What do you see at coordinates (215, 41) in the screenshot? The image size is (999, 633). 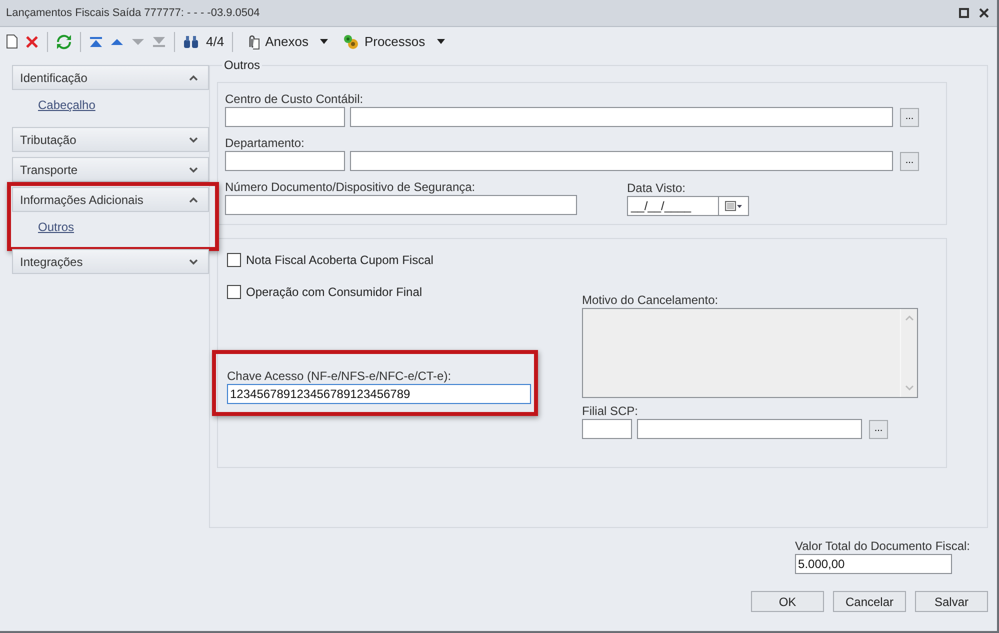 I see `record-counter: 4/4` at bounding box center [215, 41].